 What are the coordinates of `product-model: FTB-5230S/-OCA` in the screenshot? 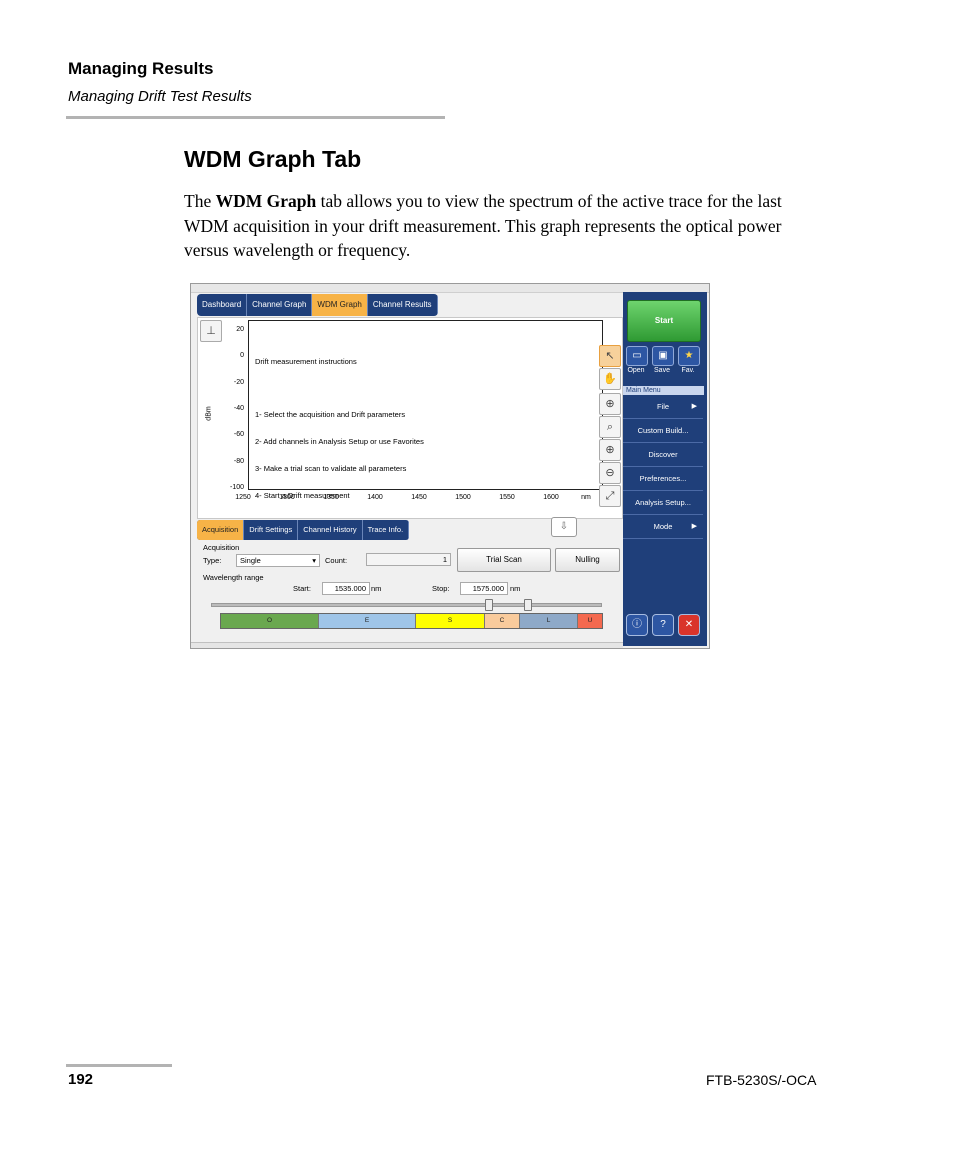 It's located at (761, 1080).